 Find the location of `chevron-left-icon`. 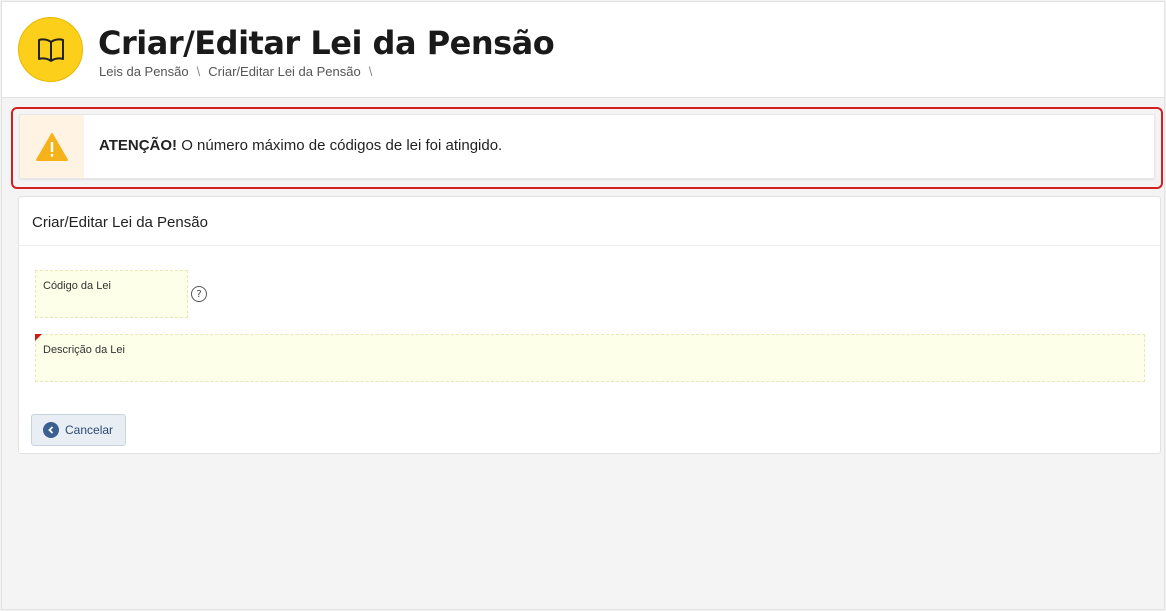

chevron-left-icon is located at coordinates (51, 430).